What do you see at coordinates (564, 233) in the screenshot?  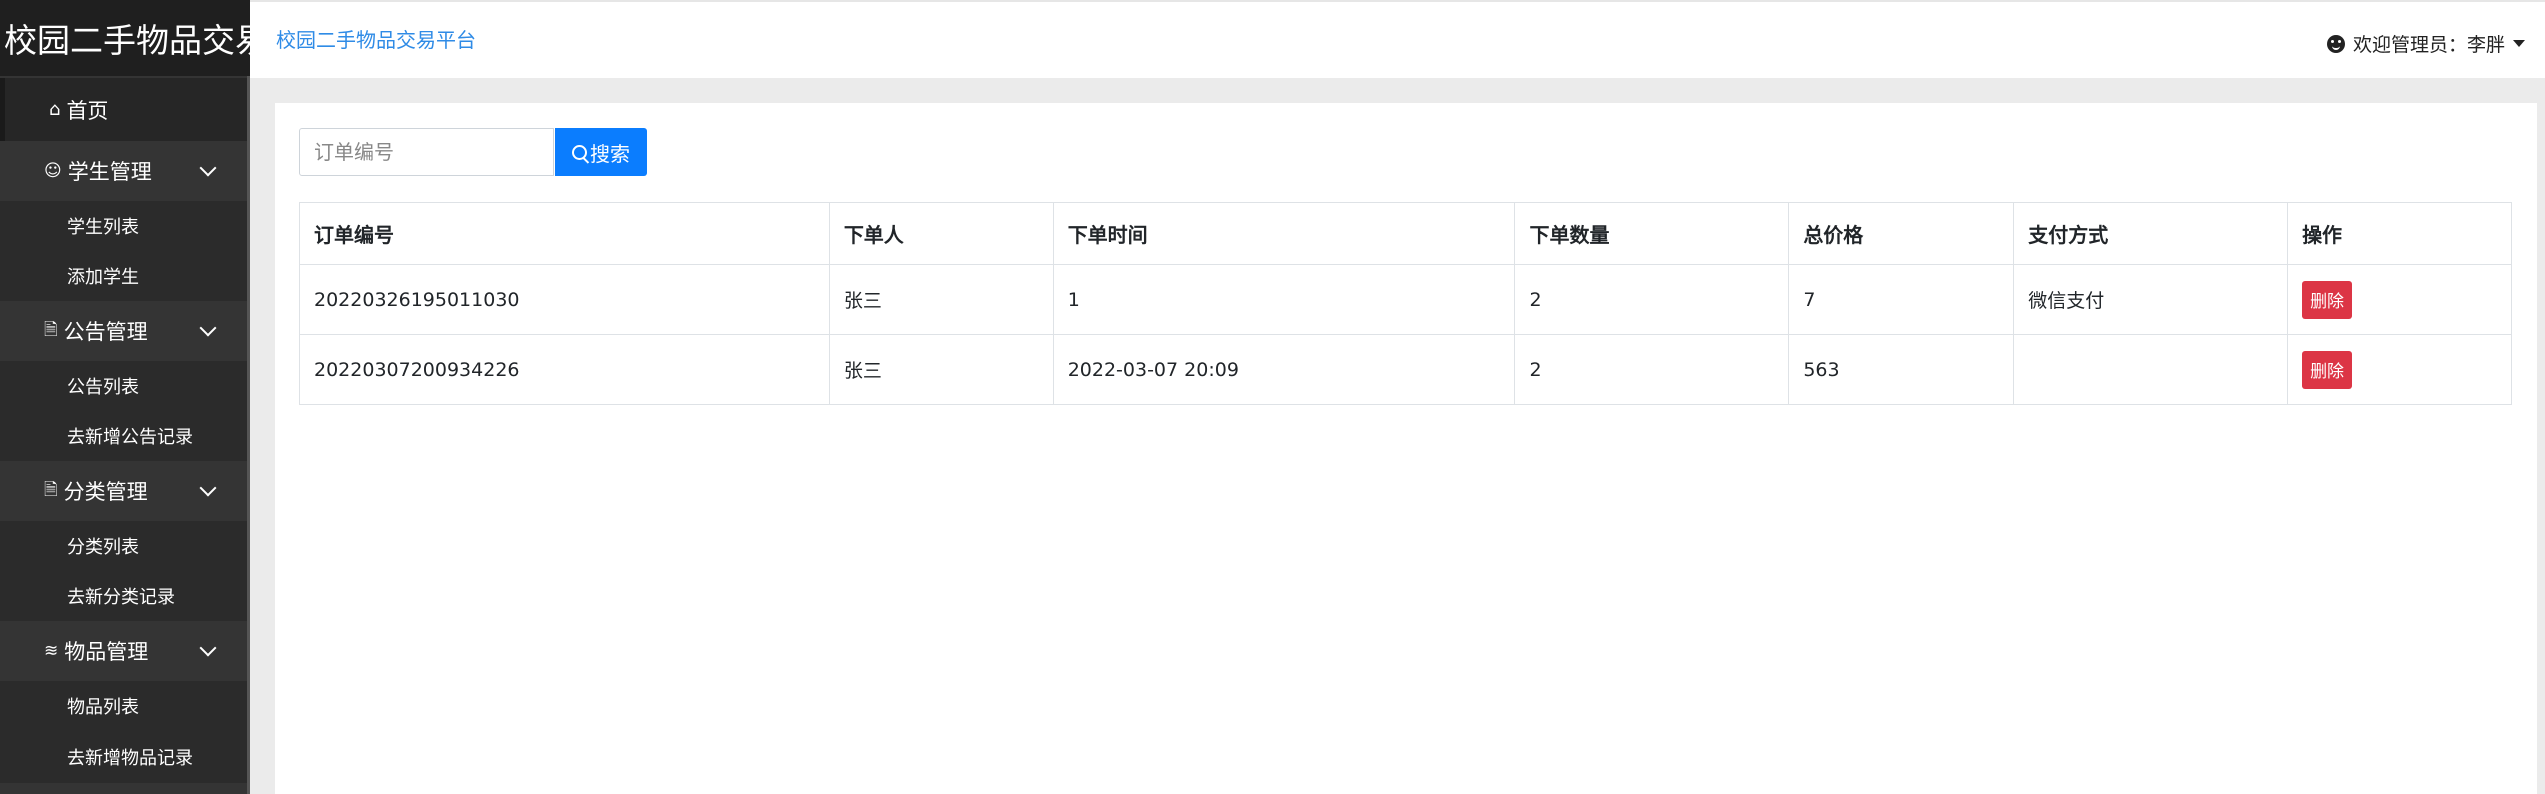 I see `column-header-order-number: 订单编号` at bounding box center [564, 233].